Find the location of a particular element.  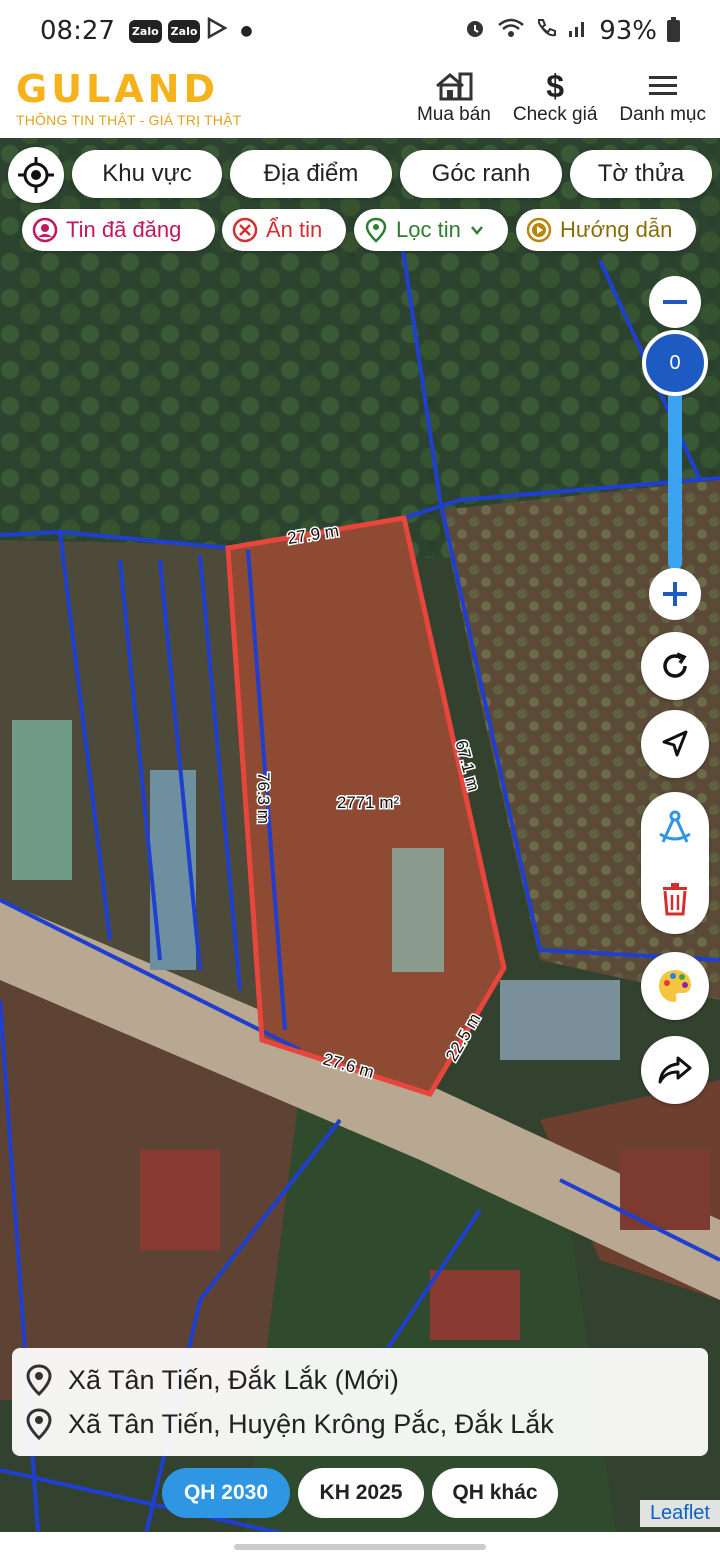

address-row-old: Xã Tân Tiến, Huyện Krông Pắc, Đắk Lắk is located at coordinates (360, 1424).